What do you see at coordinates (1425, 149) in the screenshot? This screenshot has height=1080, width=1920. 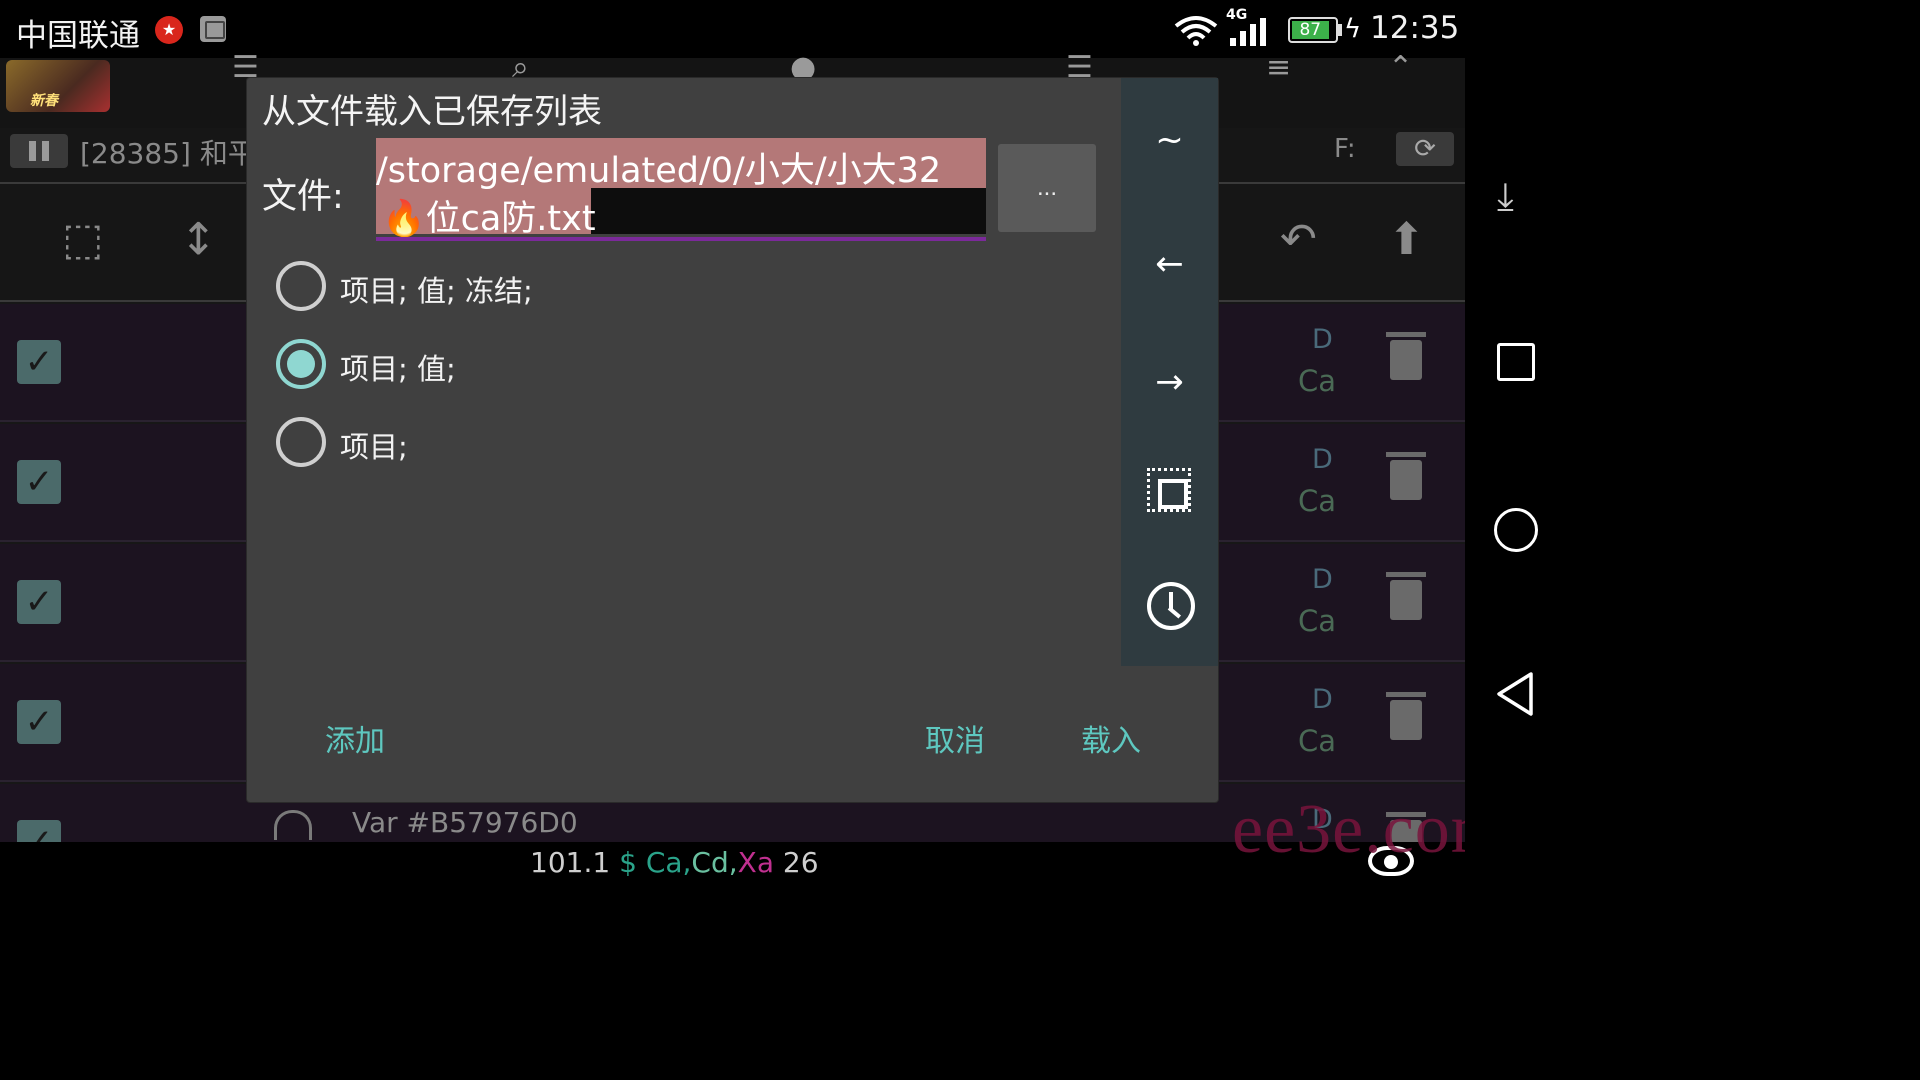 I see `refresh-button: ⟳` at bounding box center [1425, 149].